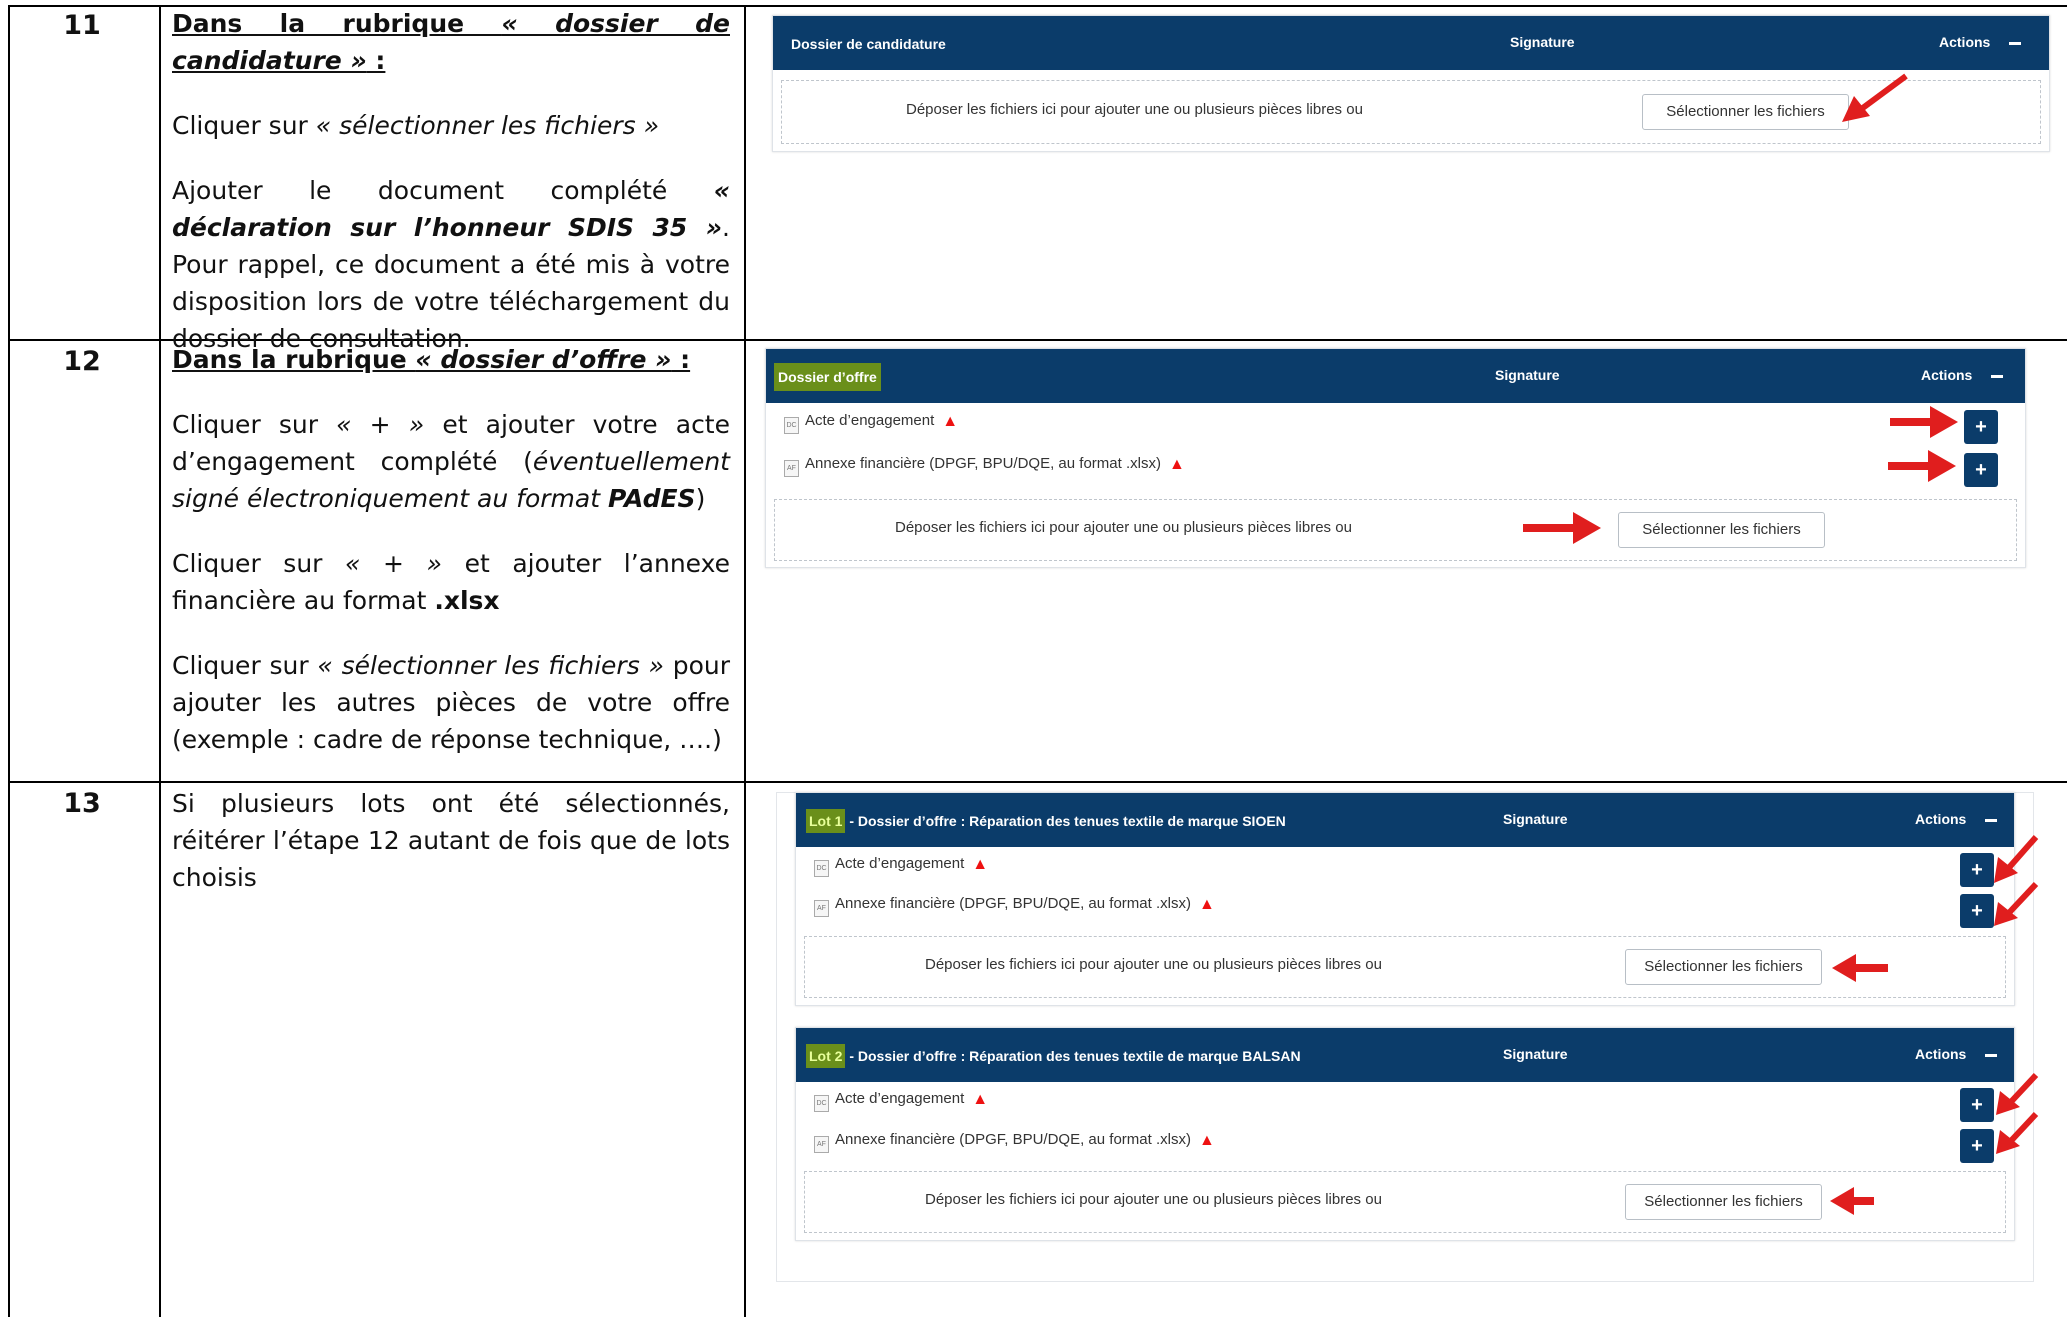 This screenshot has width=2067, height=1317. Describe the element at coordinates (82, 361) in the screenshot. I see `step-number-12: 12` at that location.